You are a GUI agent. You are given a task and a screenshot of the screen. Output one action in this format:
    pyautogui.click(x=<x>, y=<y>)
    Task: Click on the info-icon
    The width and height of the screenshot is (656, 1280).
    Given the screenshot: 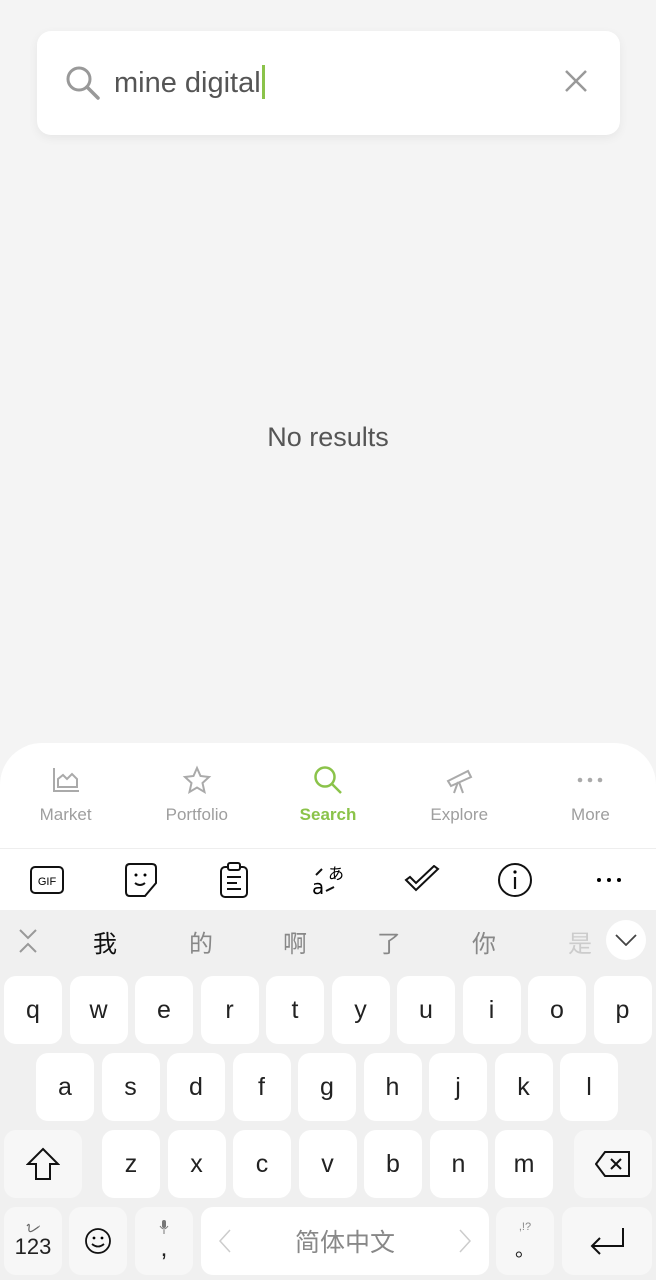 What is the action you would take?
    pyautogui.click(x=515, y=879)
    